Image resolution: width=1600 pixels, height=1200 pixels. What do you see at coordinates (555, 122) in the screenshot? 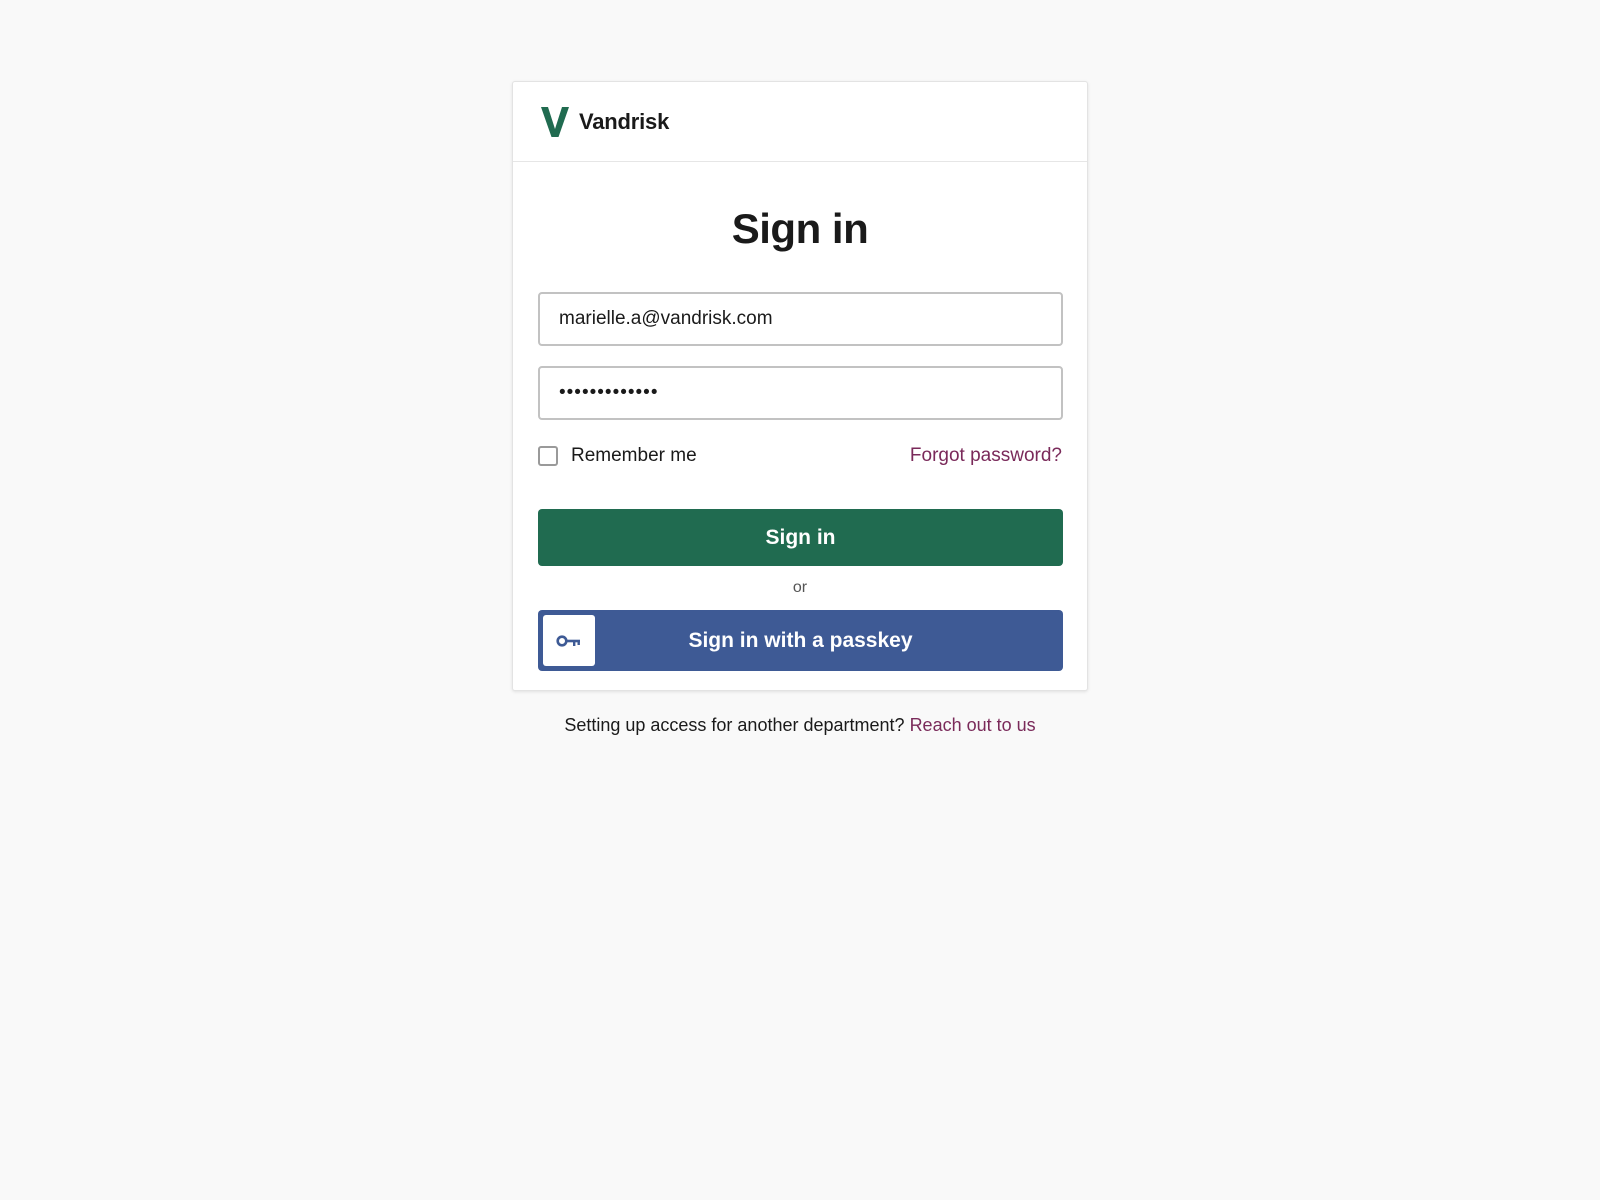
I see `v-logo-icon` at bounding box center [555, 122].